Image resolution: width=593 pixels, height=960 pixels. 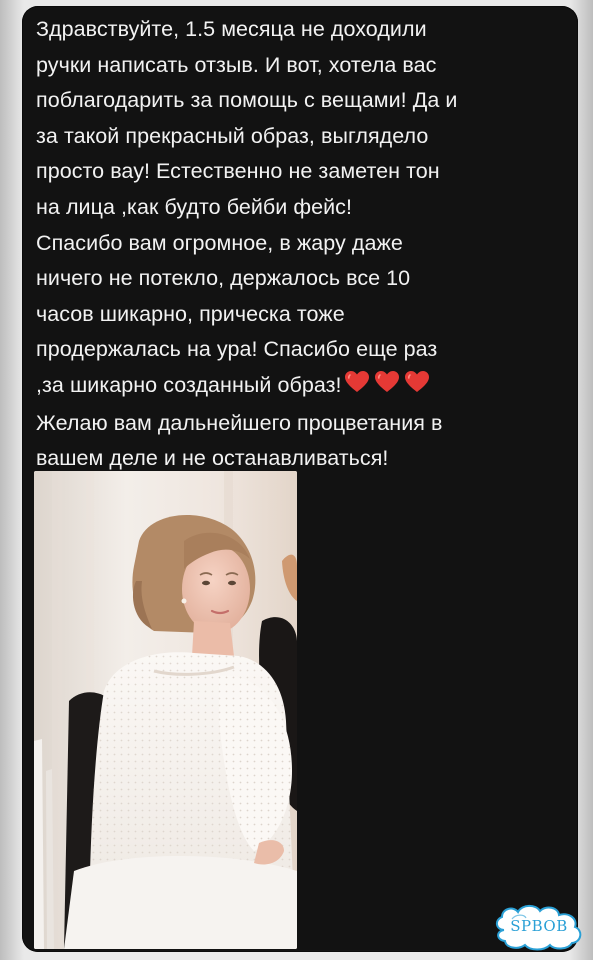 I want to click on message-line: часов шикарно, прическа тоже, so click(x=190, y=313).